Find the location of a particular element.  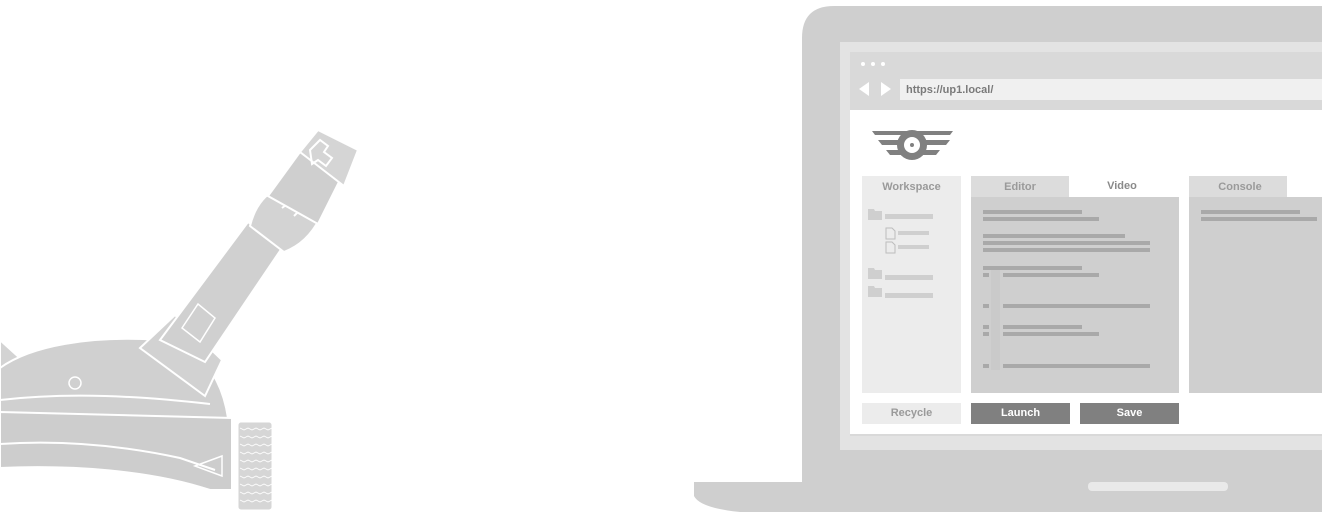

console-panel is located at coordinates (1255, 284).